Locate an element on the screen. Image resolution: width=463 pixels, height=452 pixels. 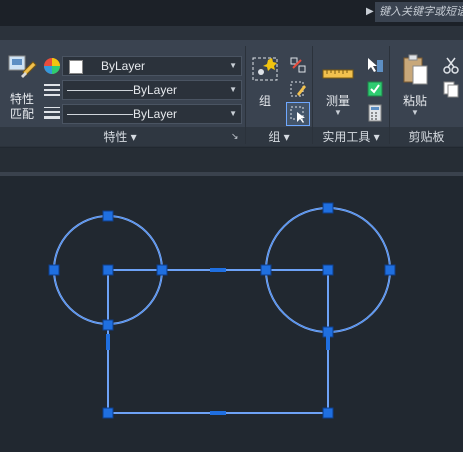
group-button: 组 is located at coordinates (265, 84).